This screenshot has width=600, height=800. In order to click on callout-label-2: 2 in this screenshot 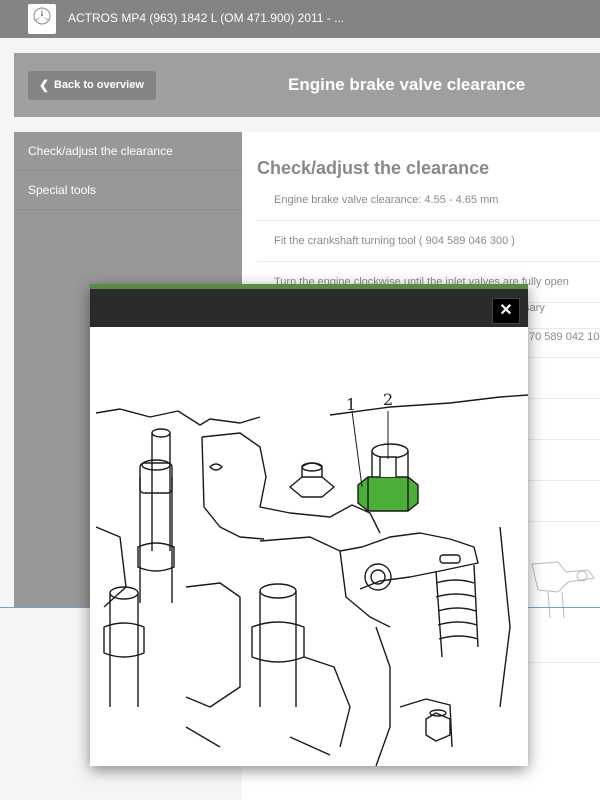, I will do `click(388, 399)`.